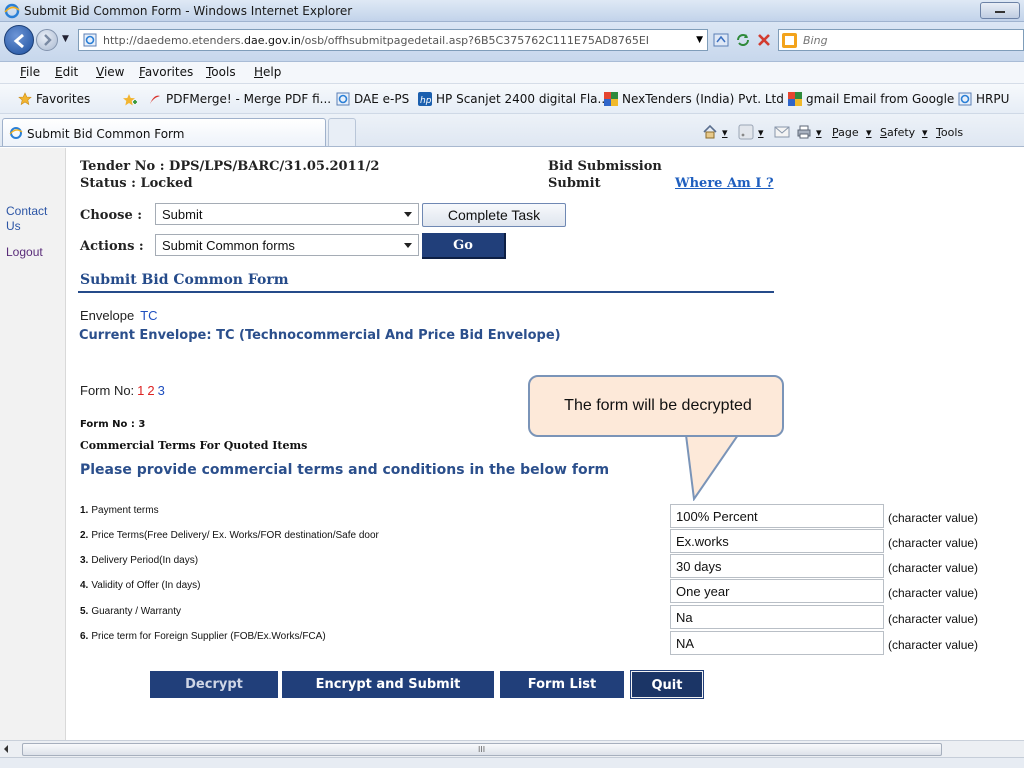 Image resolution: width=1024 pixels, height=768 pixels. I want to click on safety-menu: Safety, so click(897, 132).